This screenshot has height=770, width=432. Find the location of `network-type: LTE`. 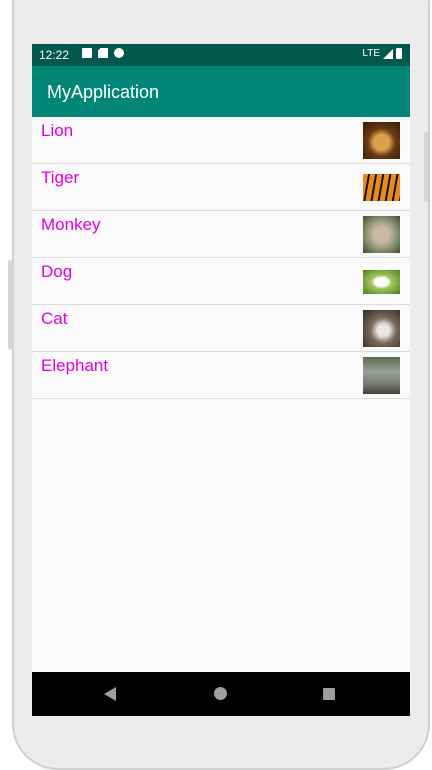

network-type: LTE is located at coordinates (371, 53).